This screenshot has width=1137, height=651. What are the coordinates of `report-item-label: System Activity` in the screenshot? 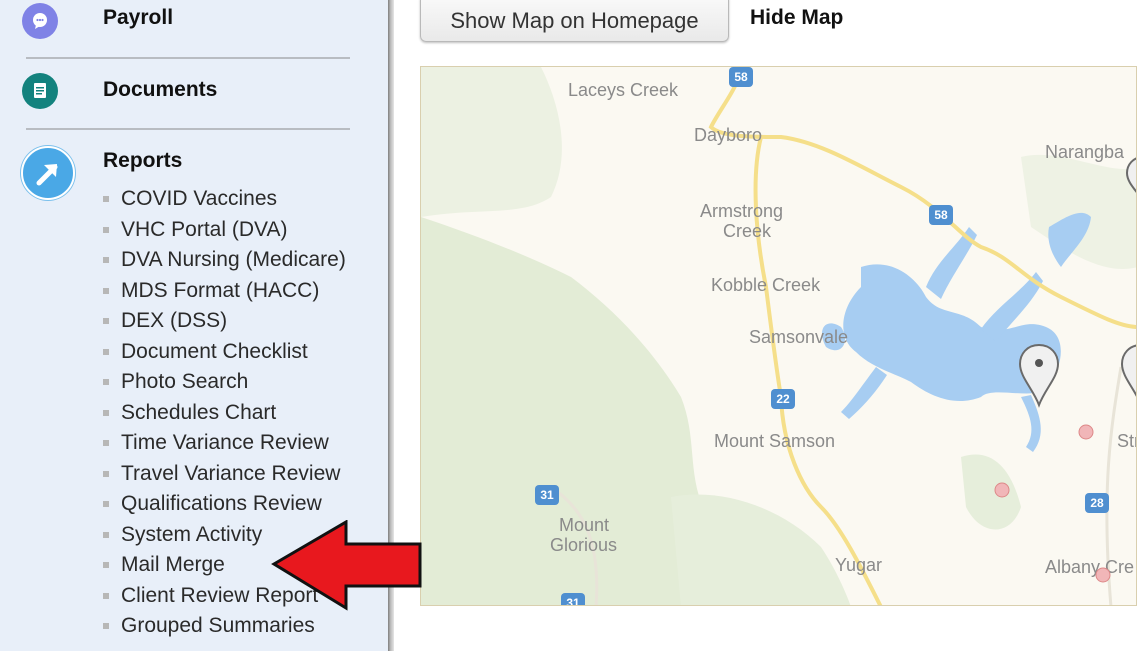 It's located at (192, 534).